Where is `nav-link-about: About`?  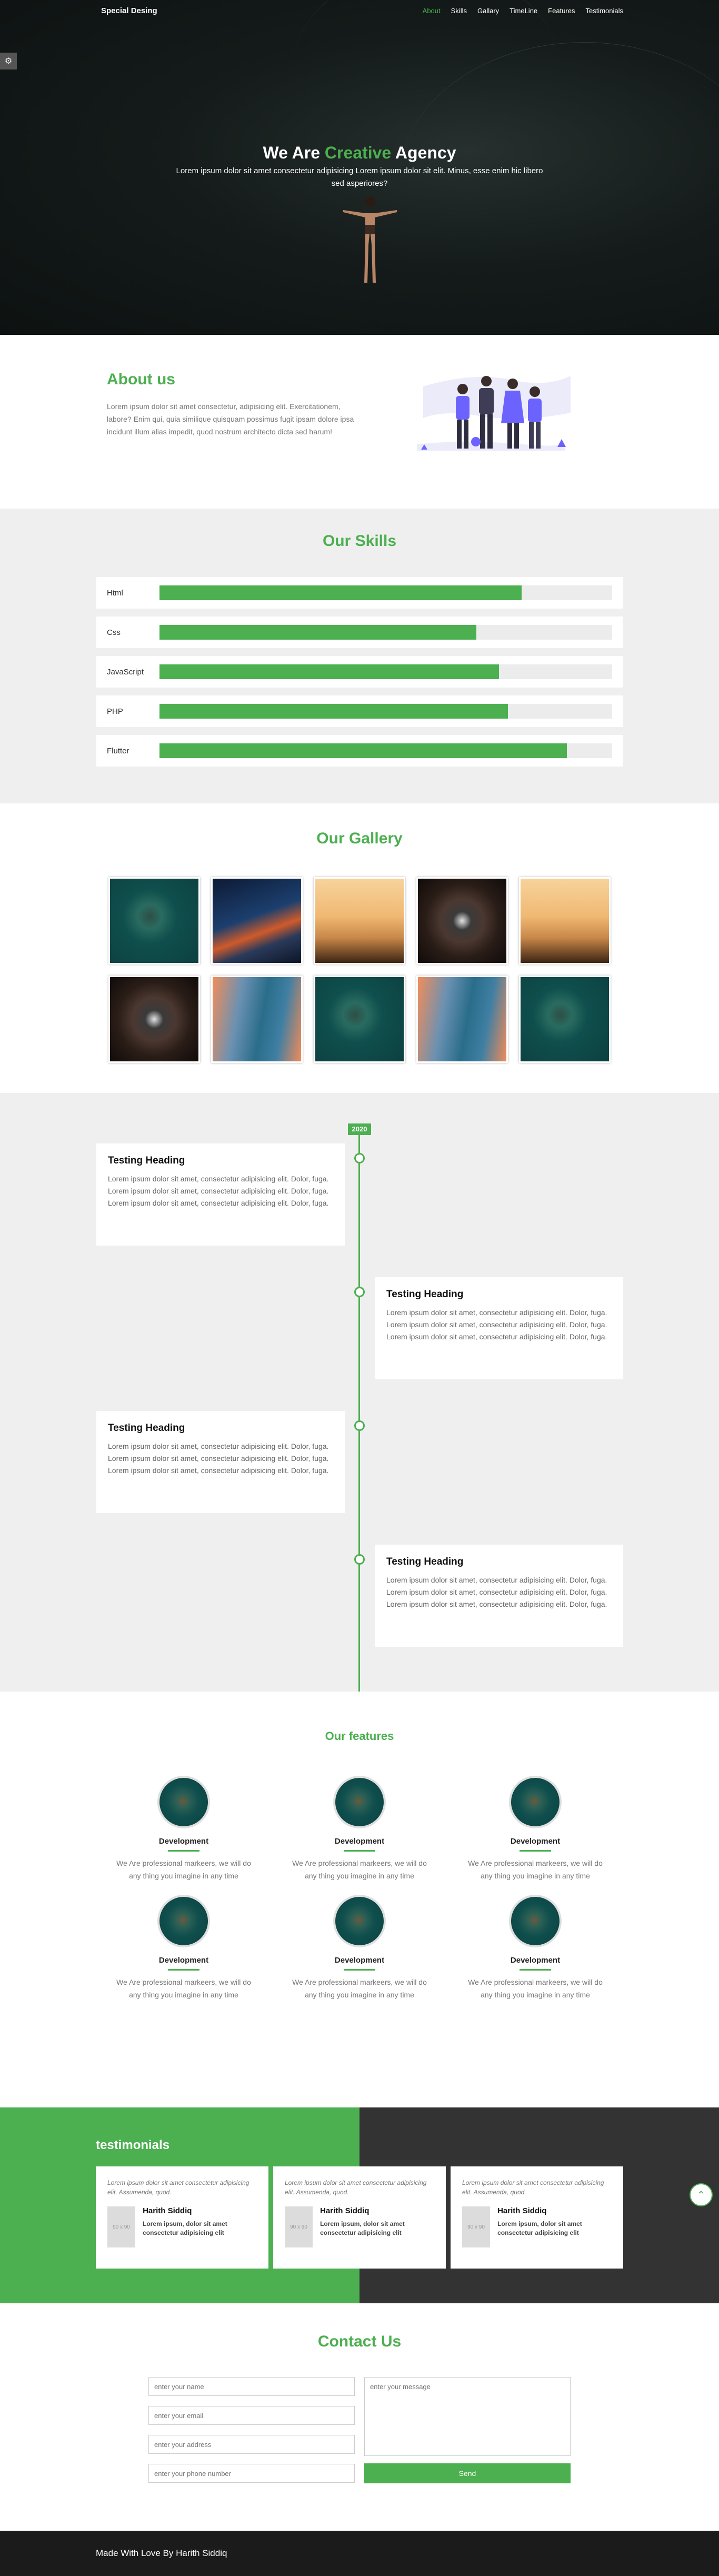
nav-link-about: About is located at coordinates (432, 11).